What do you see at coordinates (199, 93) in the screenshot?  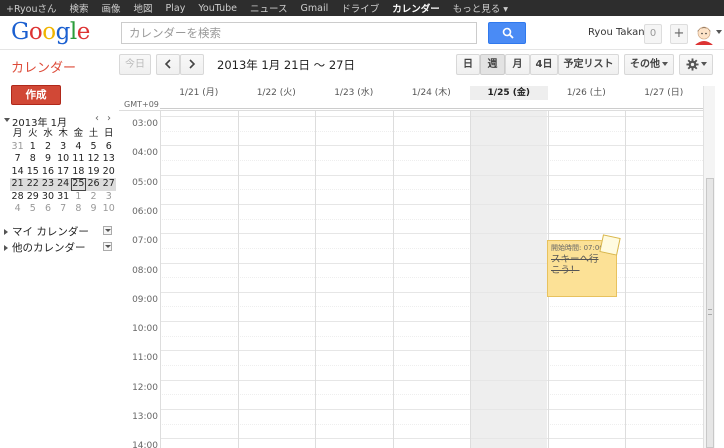 I see `day-header: 1/21 (月)` at bounding box center [199, 93].